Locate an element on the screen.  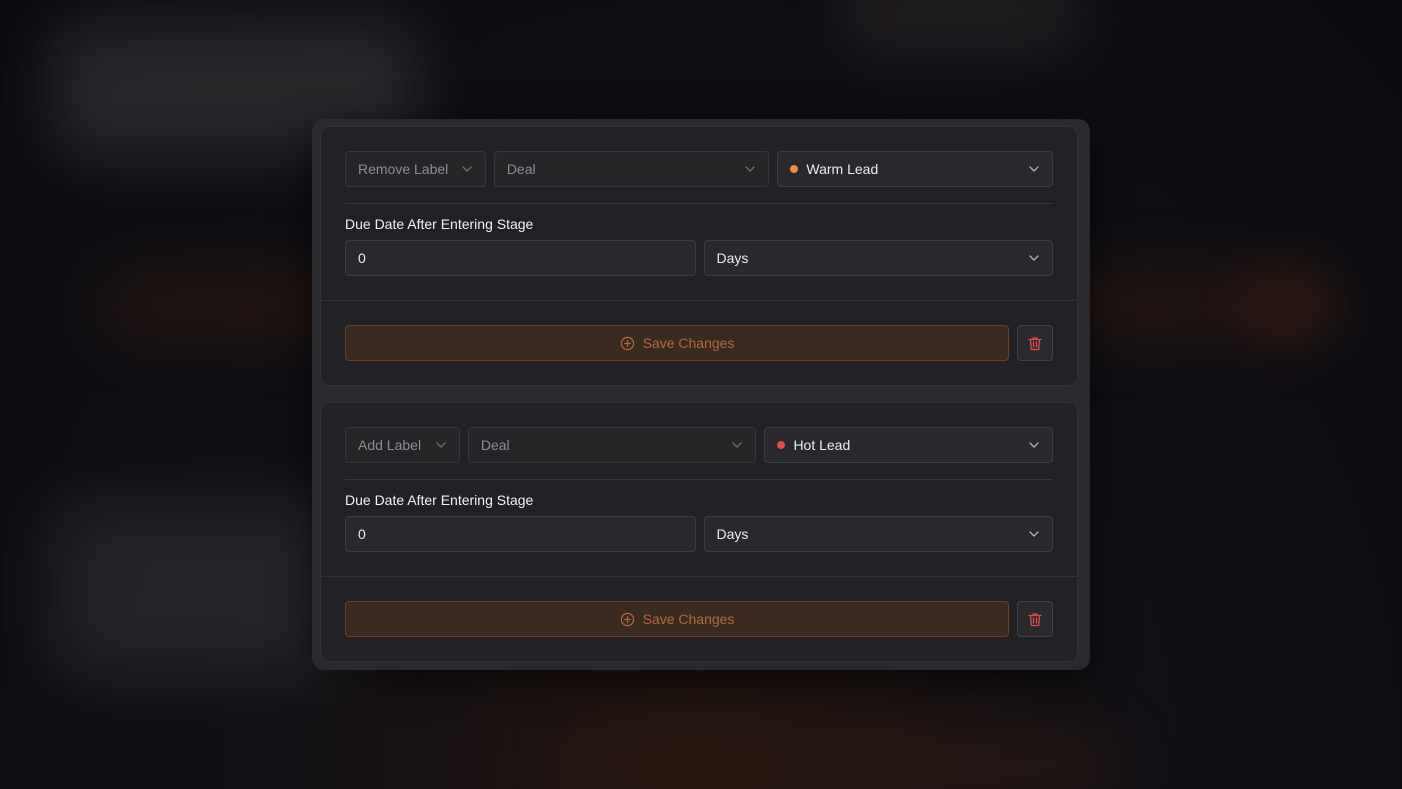
action-select: Add Label is located at coordinates (402, 445).